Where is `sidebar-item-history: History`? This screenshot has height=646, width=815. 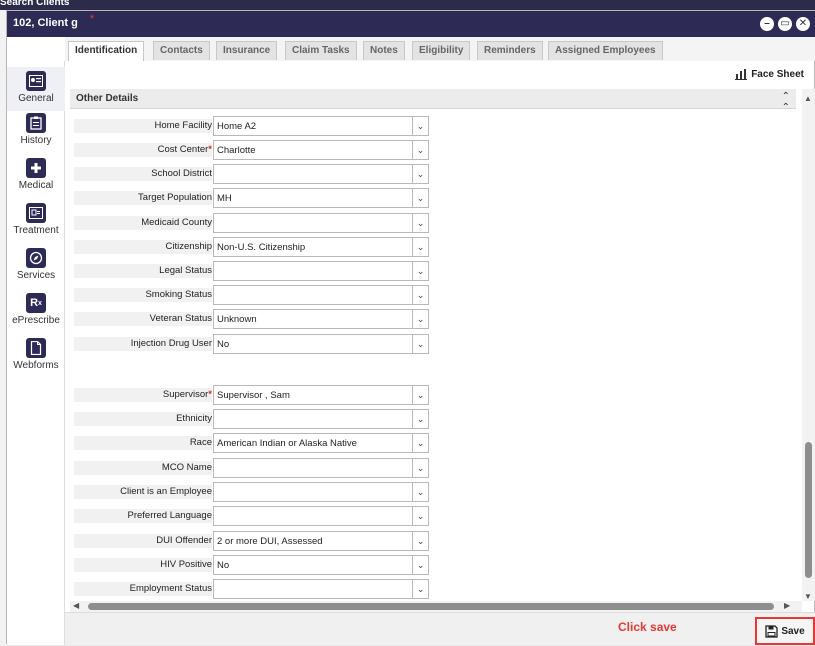
sidebar-item-history: History is located at coordinates (36, 129).